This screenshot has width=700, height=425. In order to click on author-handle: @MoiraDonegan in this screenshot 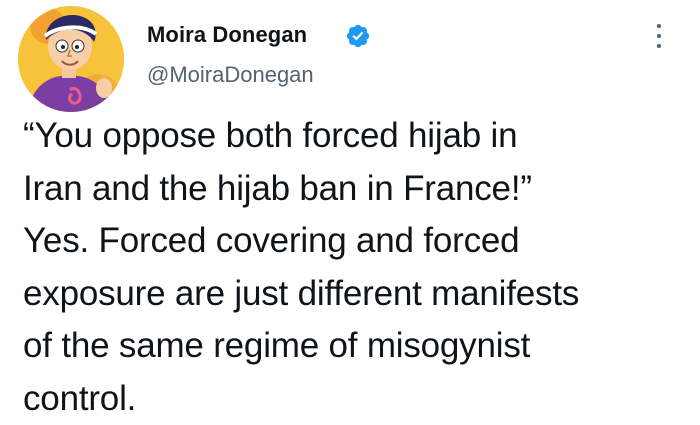, I will do `click(230, 75)`.